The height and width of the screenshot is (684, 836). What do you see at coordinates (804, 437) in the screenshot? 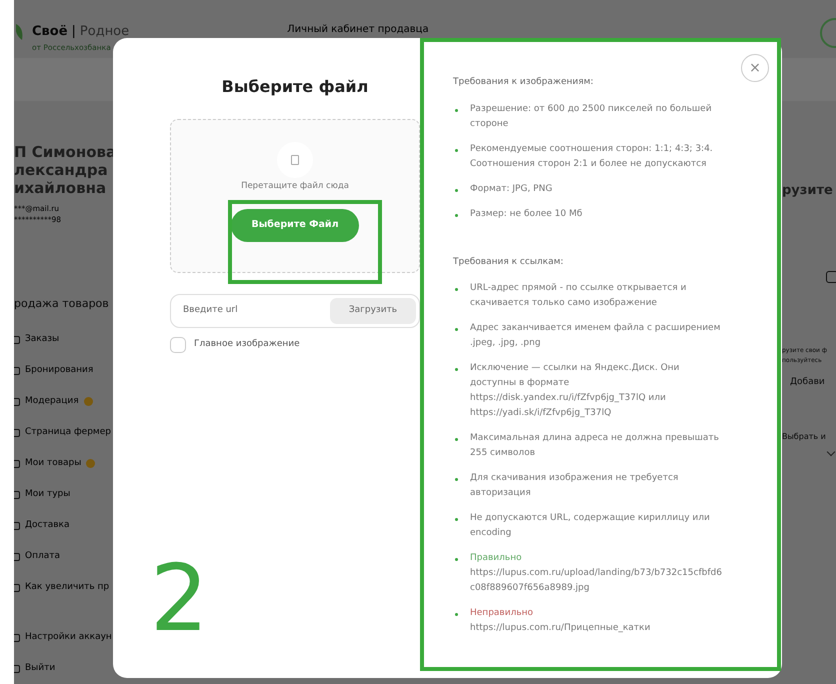
I see `select-label: Выбрать и` at bounding box center [804, 437].